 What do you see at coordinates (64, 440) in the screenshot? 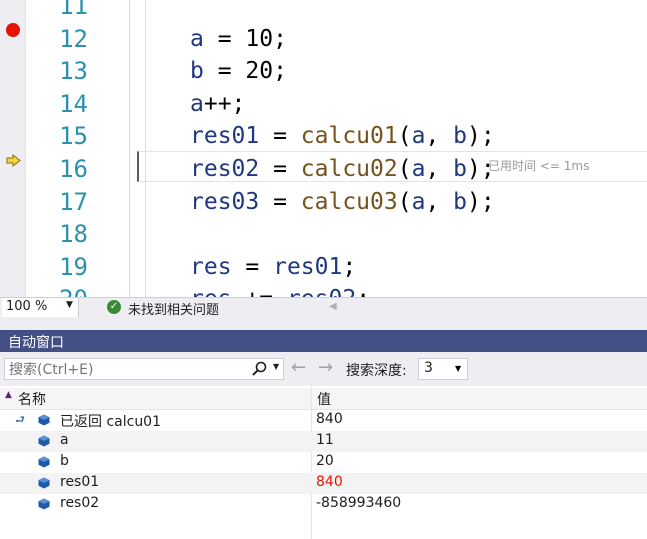
I see `variable-name: a` at bounding box center [64, 440].